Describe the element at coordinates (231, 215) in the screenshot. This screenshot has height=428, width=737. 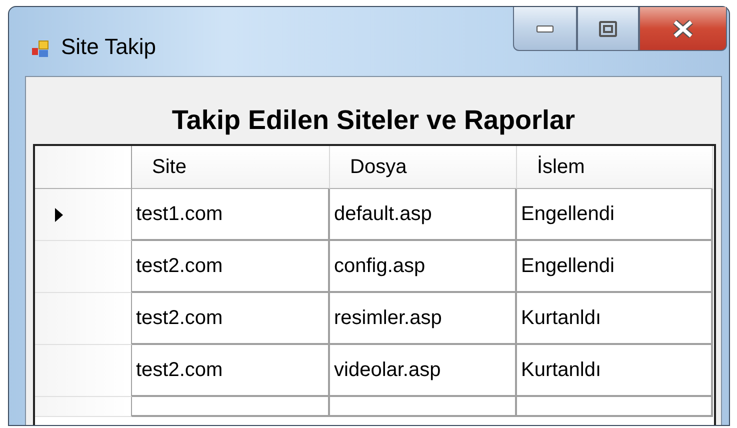
I see `table-cell: test1.com` at that location.